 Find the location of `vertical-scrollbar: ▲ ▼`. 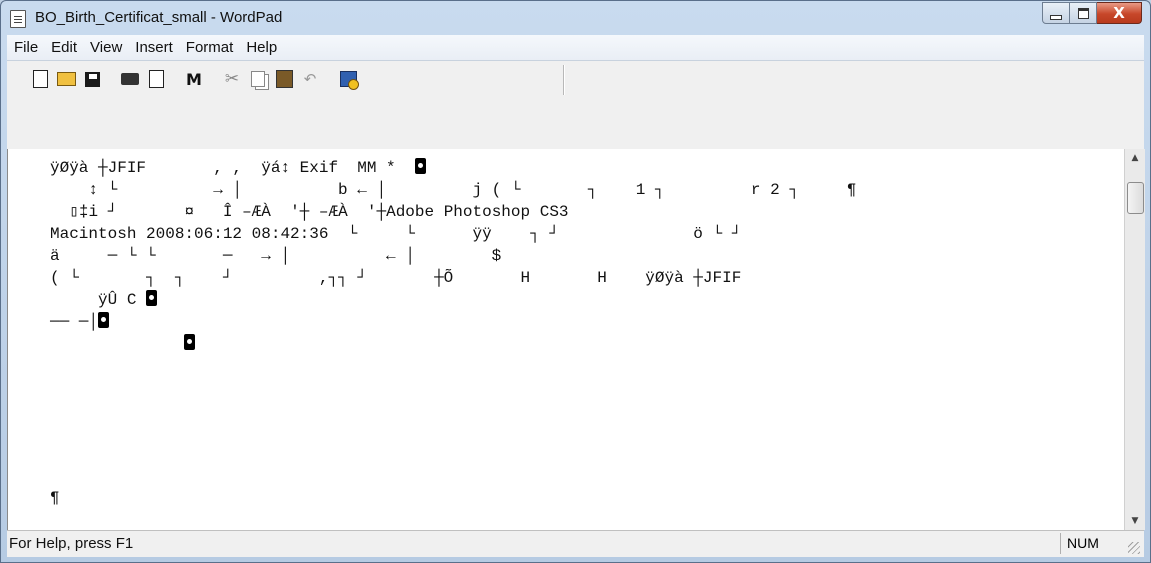

vertical-scrollbar: ▲ ▼ is located at coordinates (1134, 339).